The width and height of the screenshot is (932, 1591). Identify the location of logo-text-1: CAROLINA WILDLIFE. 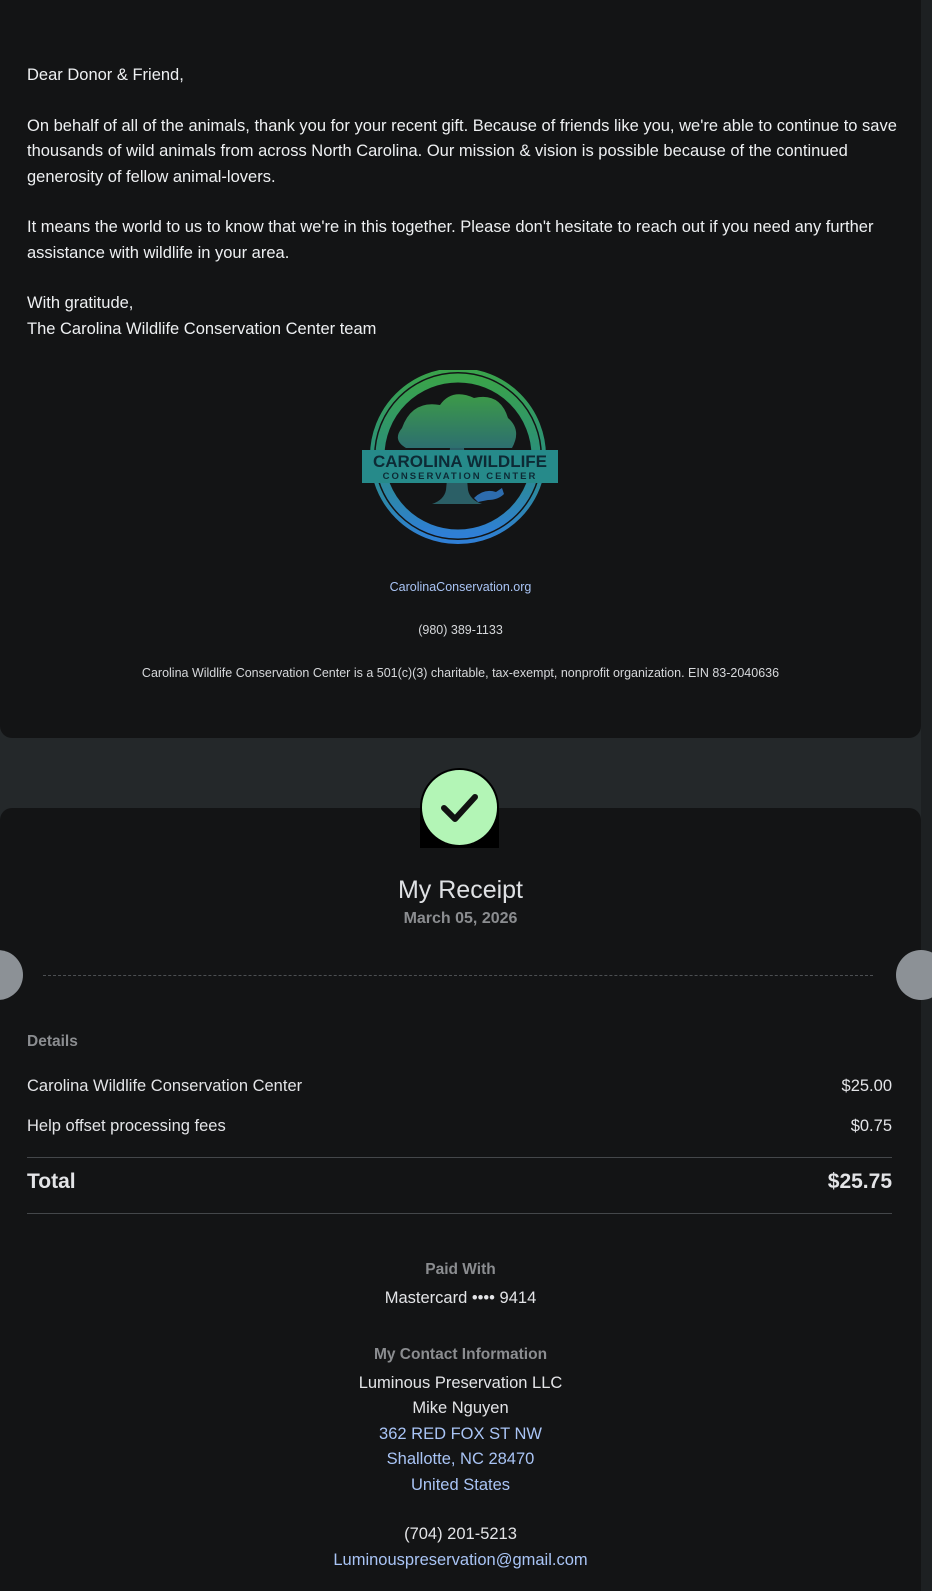
(460, 461).